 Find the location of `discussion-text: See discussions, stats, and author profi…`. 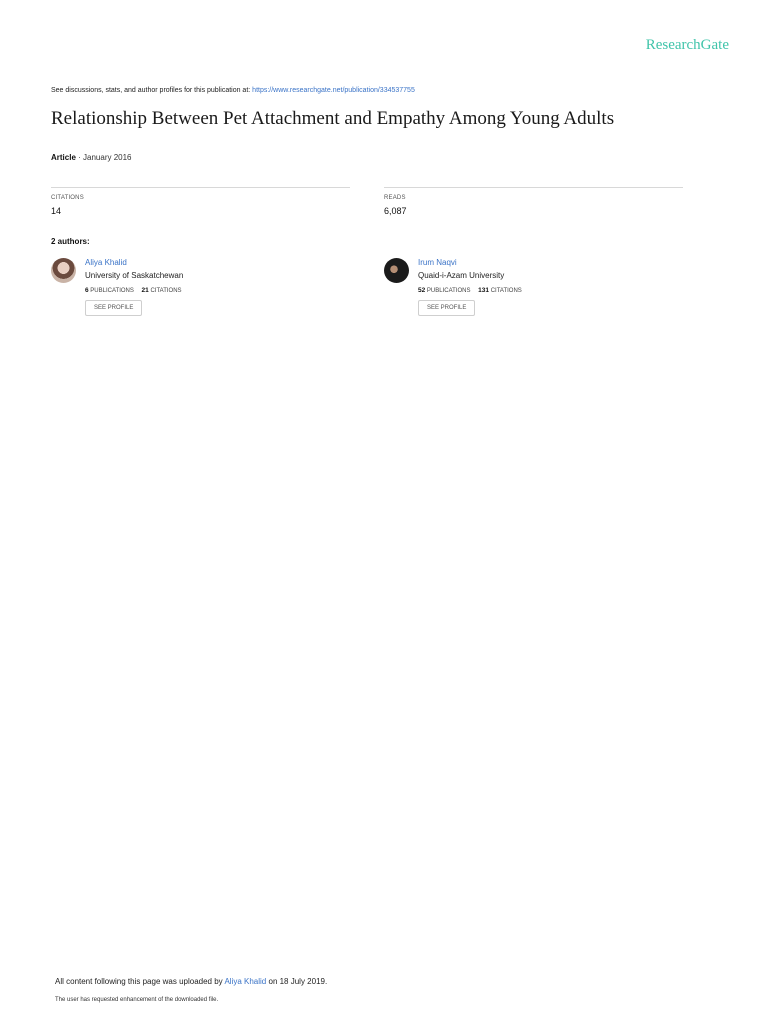

discussion-text: See discussions, stats, and author profi… is located at coordinates (152, 90).